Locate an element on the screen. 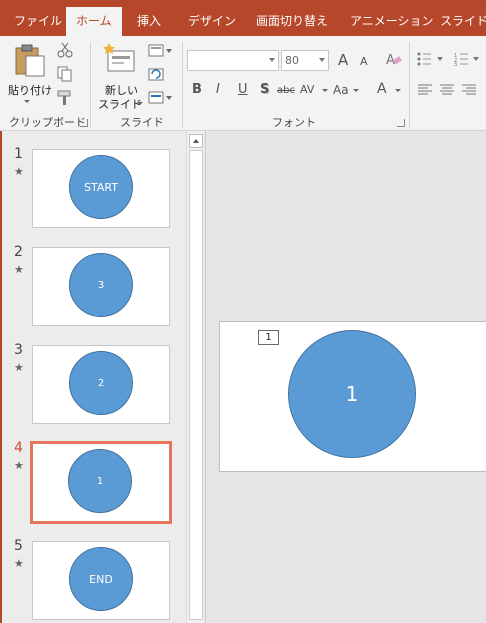 The width and height of the screenshot is (486, 623). paste-label: 貼り付け is located at coordinates (30, 90).